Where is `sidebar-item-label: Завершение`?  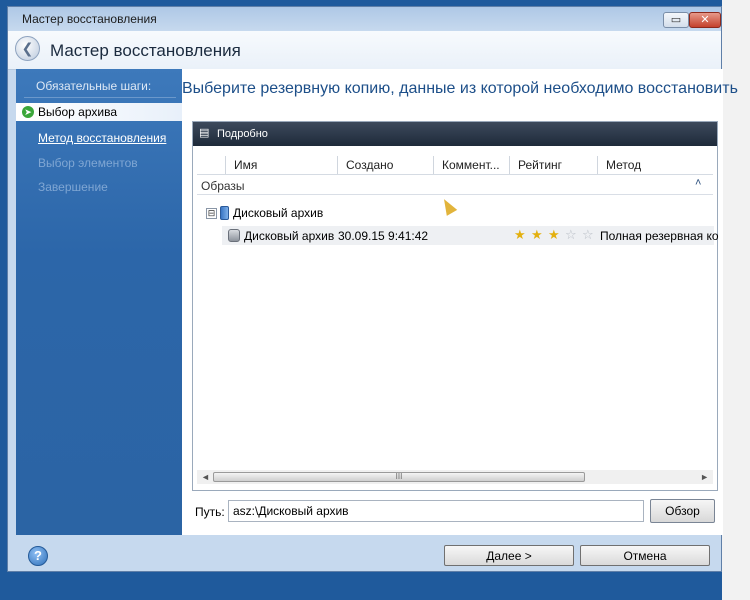
sidebar-item-label: Завершение is located at coordinates (73, 187).